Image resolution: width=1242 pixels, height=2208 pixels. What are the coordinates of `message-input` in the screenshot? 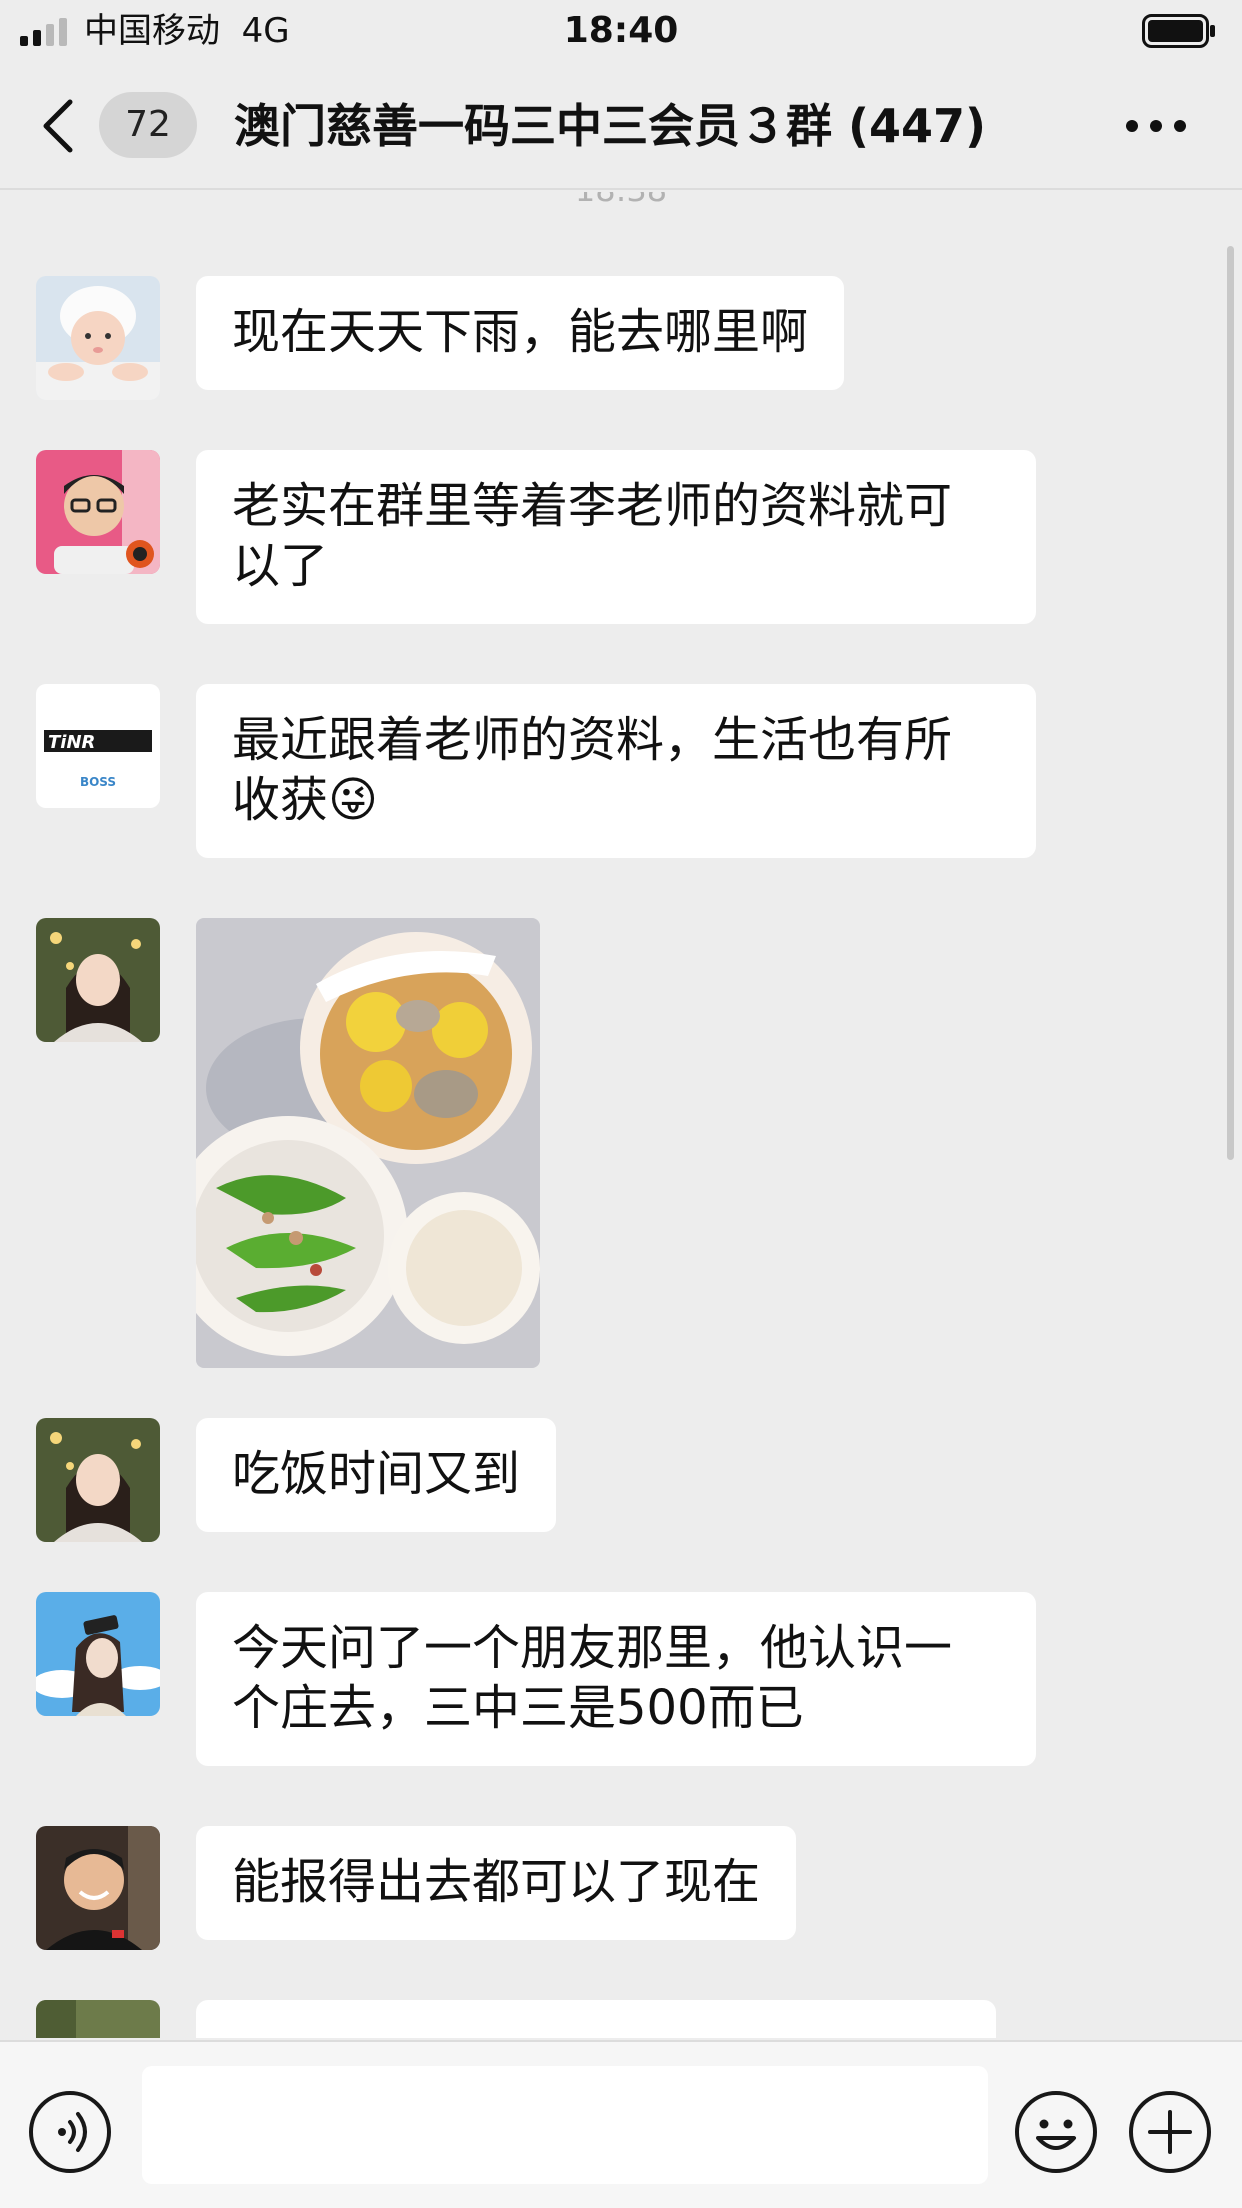 It's located at (565, 2125).